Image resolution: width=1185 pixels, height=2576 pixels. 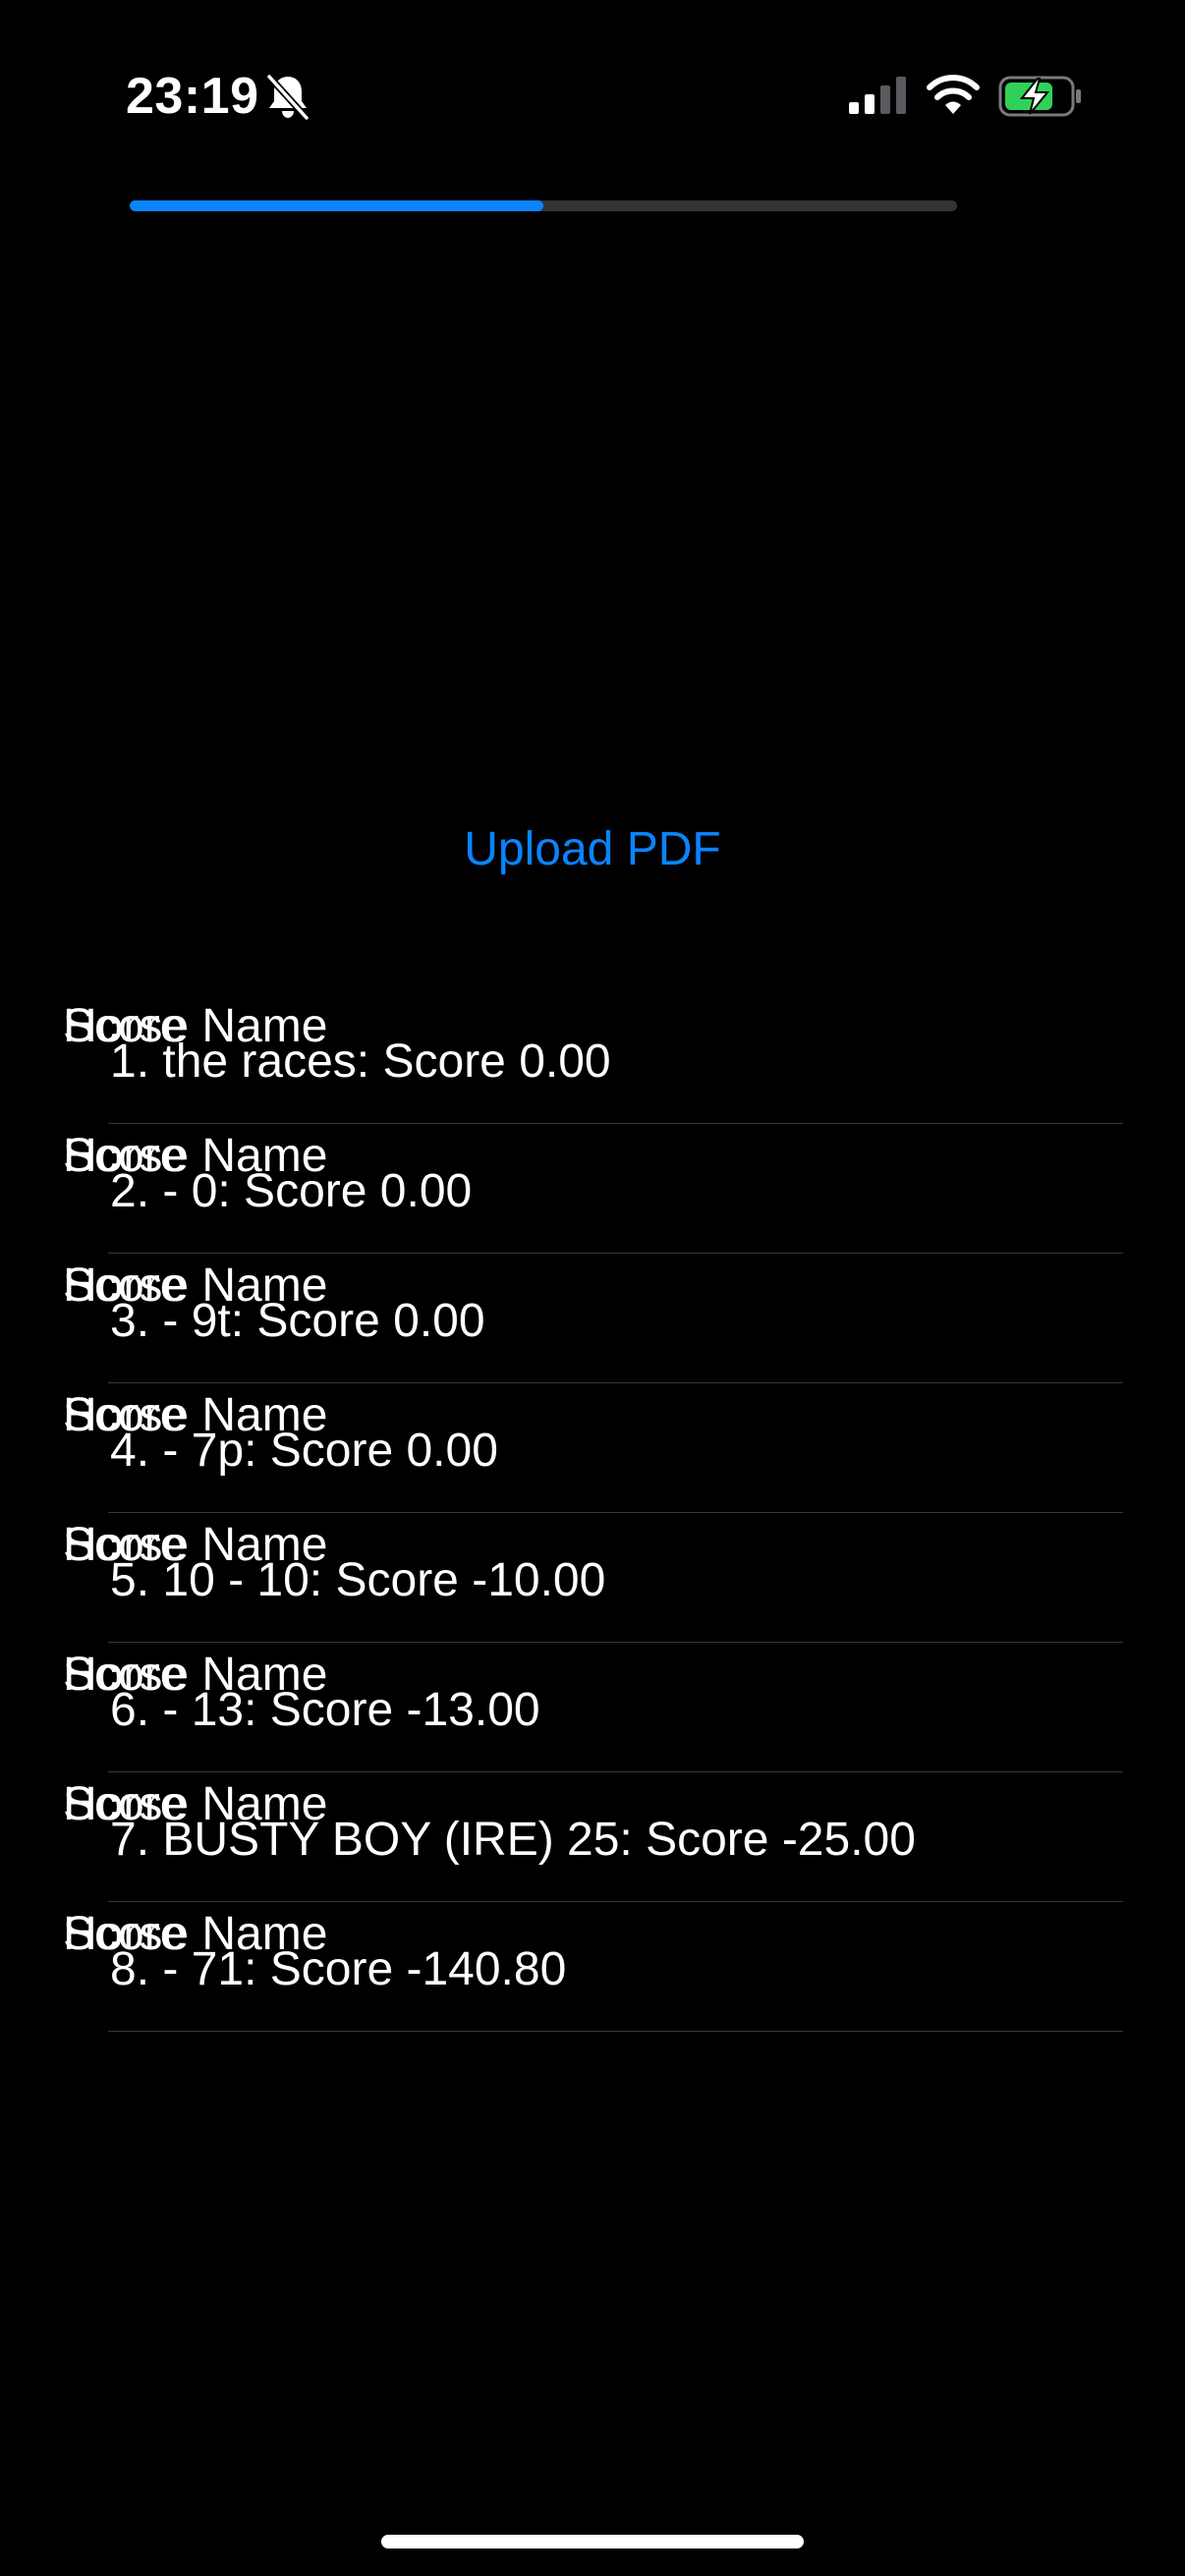 What do you see at coordinates (1040, 96) in the screenshot?
I see `battery-charging-icon` at bounding box center [1040, 96].